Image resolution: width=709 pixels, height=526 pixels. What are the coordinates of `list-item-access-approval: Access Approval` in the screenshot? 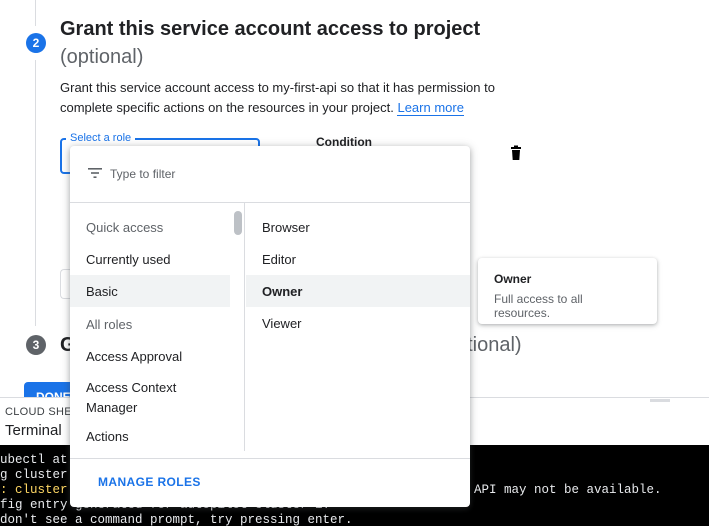 It's located at (150, 356).